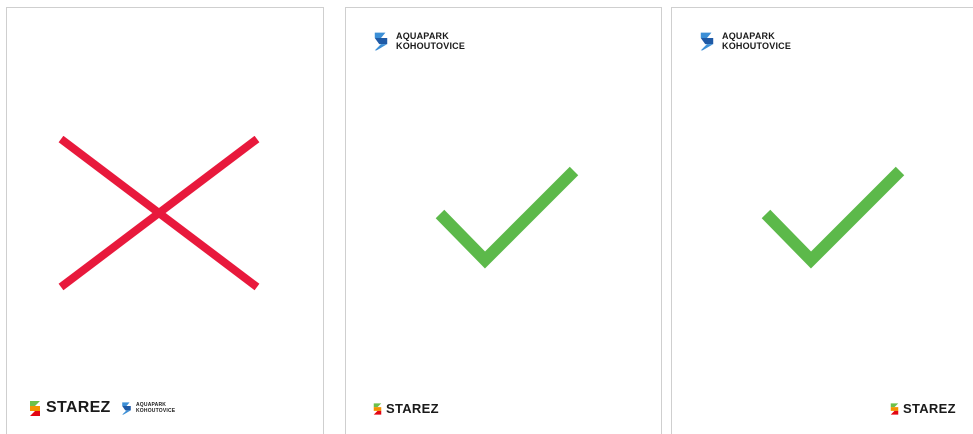 This screenshot has width=973, height=434. What do you see at coordinates (159, 213) in the screenshot?
I see `cross-icon` at bounding box center [159, 213].